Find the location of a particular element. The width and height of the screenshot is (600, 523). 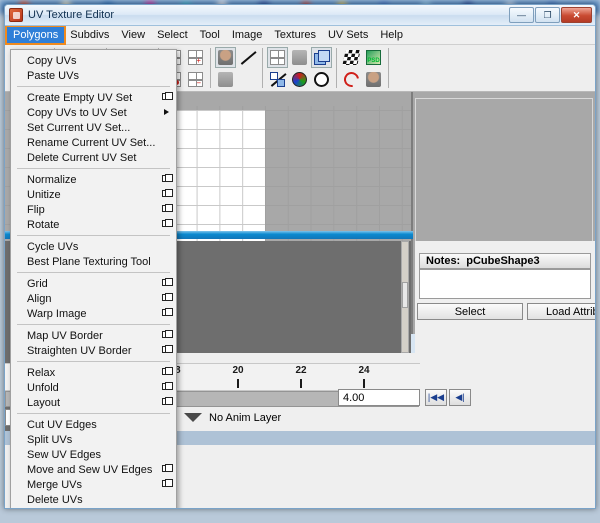

head-small-button is located at coordinates (373, 79).